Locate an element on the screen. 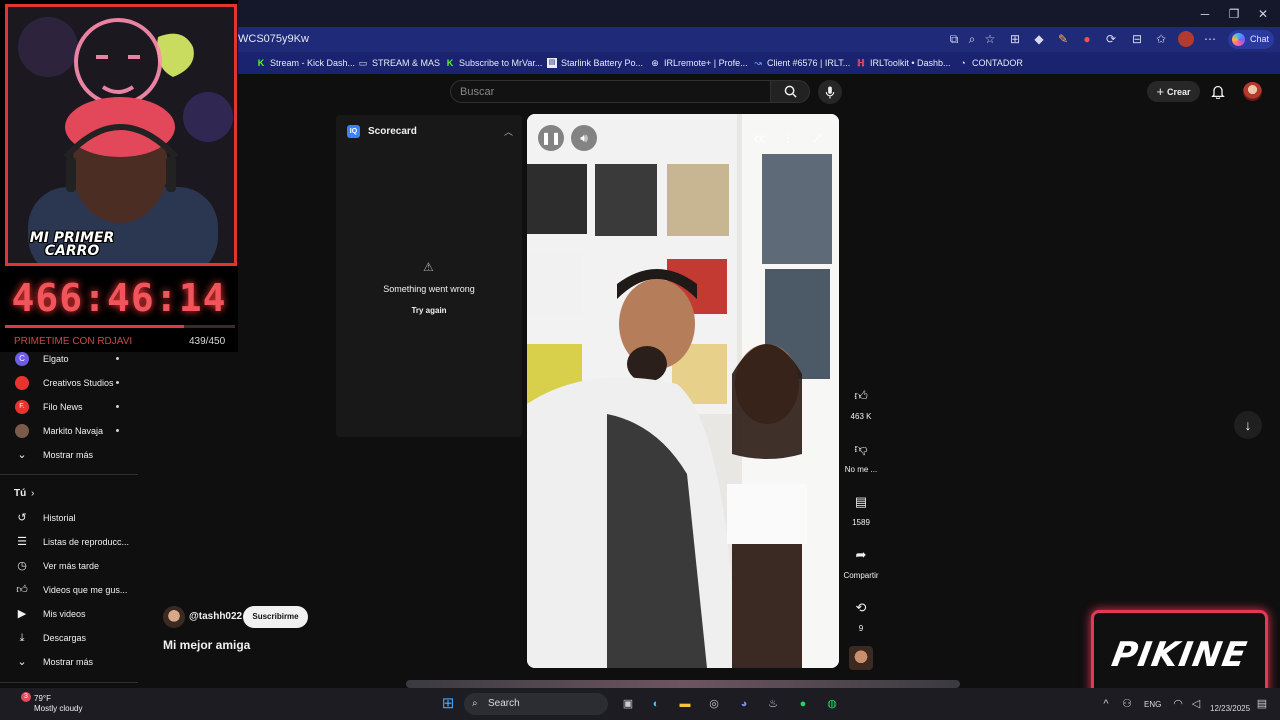 This screenshot has width=1280, height=720. sidebar-channel-filo-news: F. Filo News is located at coordinates (69, 407).